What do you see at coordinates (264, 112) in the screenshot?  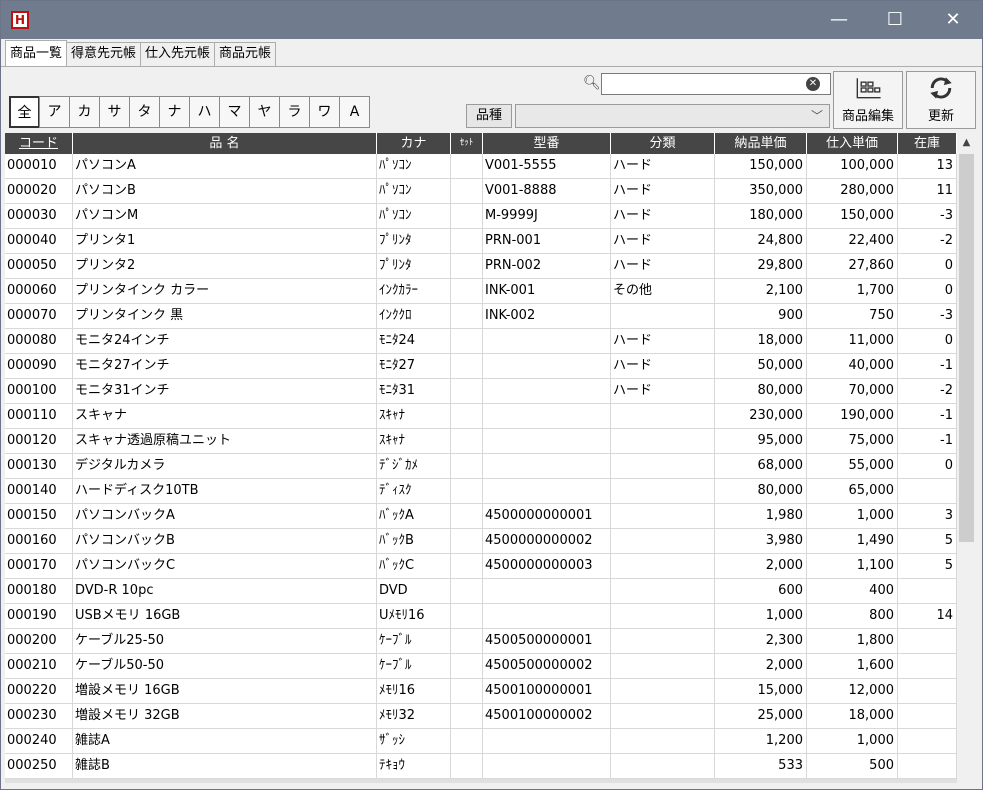 I see `kana-filter-button: ヤ` at bounding box center [264, 112].